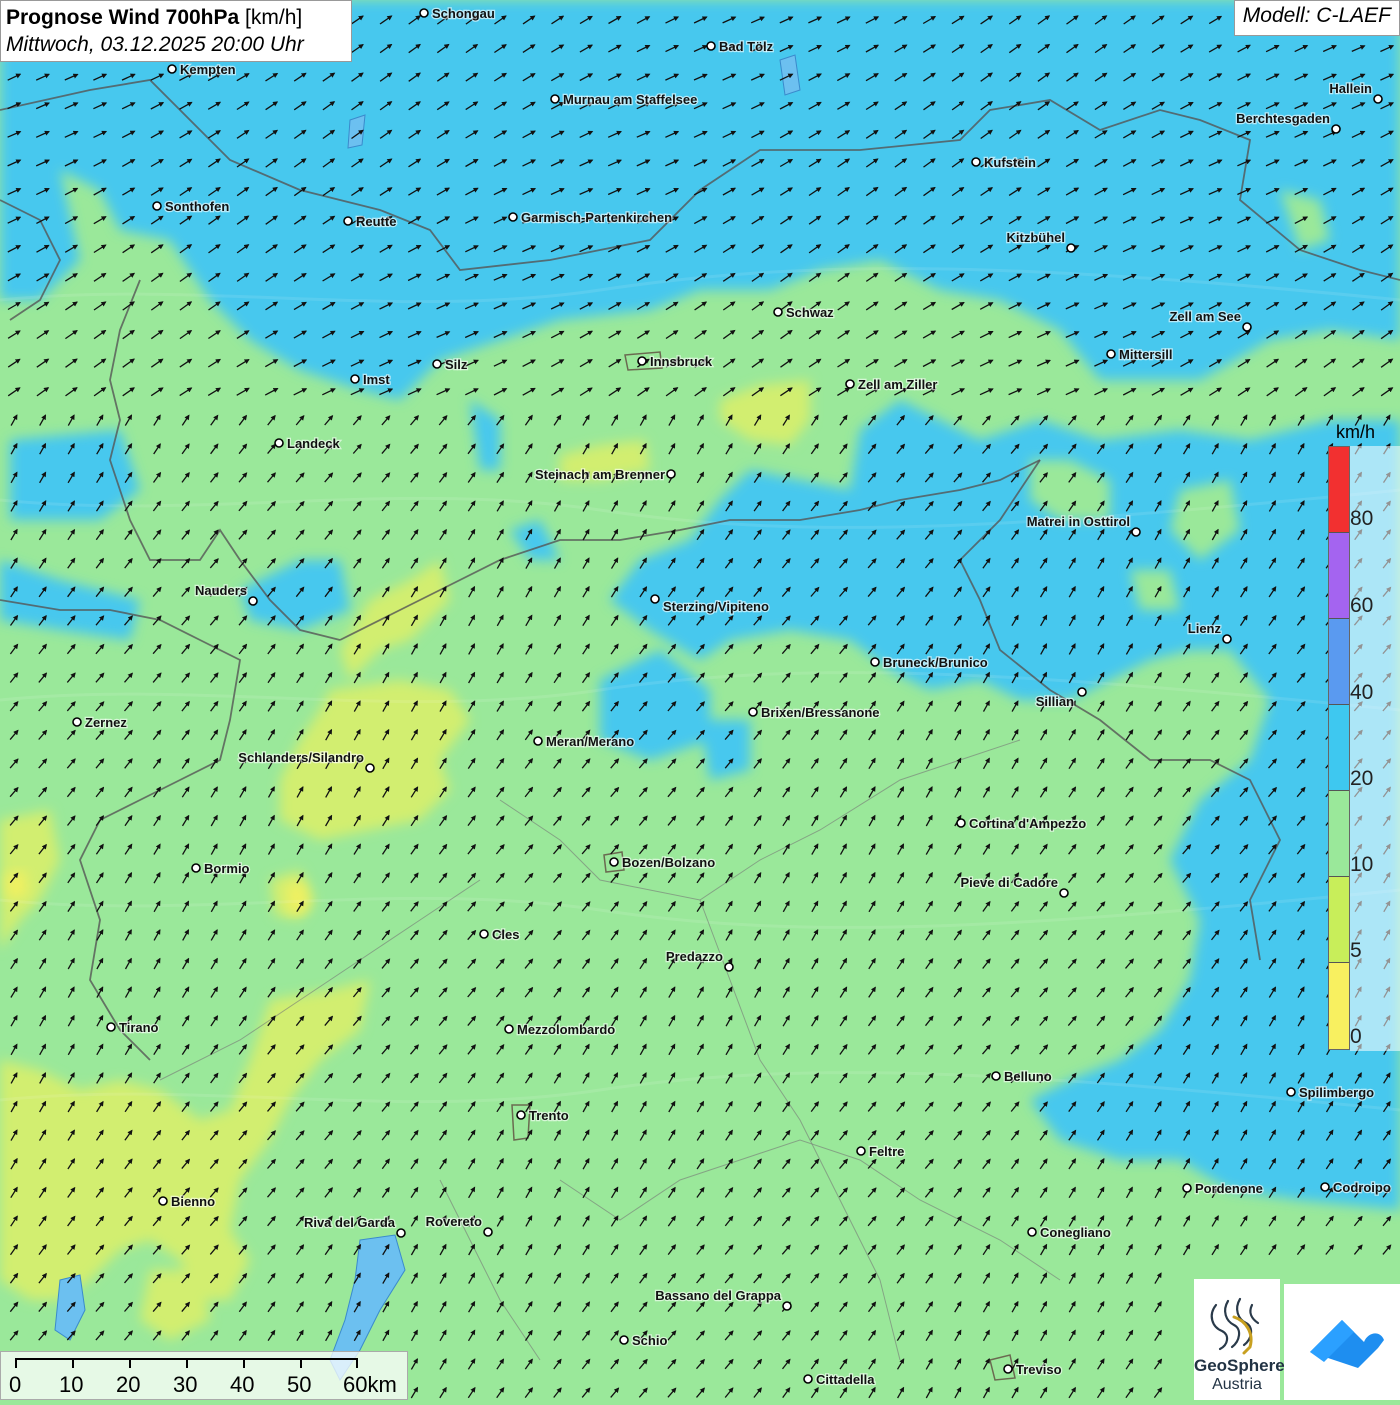  I want to click on city-label: Feltre, so click(886, 1151).